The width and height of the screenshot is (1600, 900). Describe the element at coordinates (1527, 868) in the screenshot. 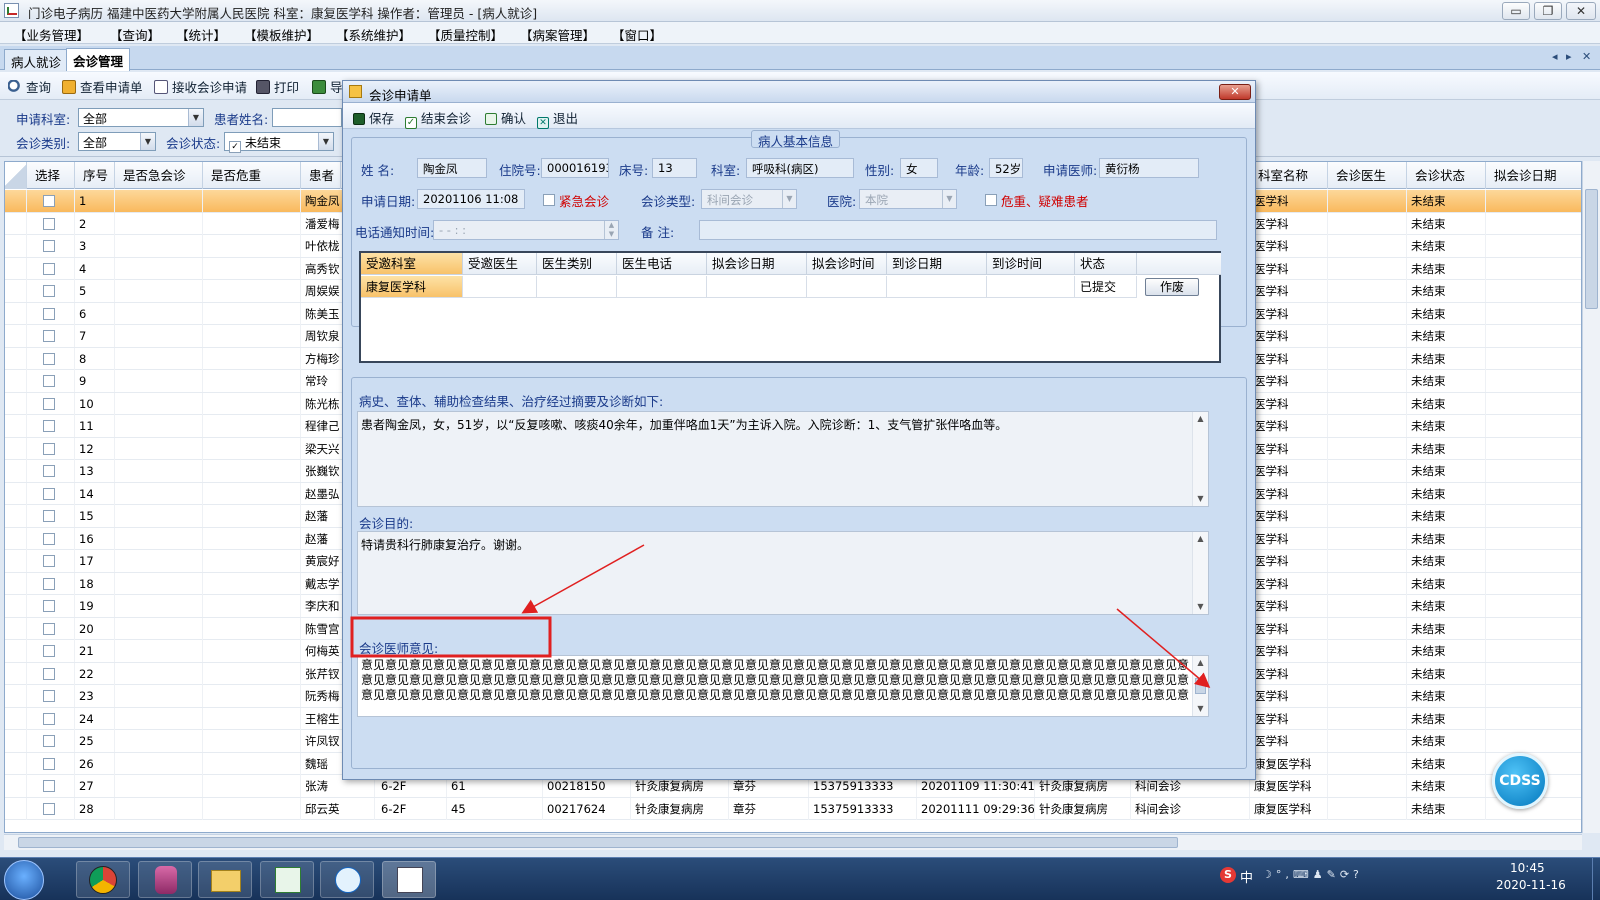

I see `tray-time: 10:45` at that location.